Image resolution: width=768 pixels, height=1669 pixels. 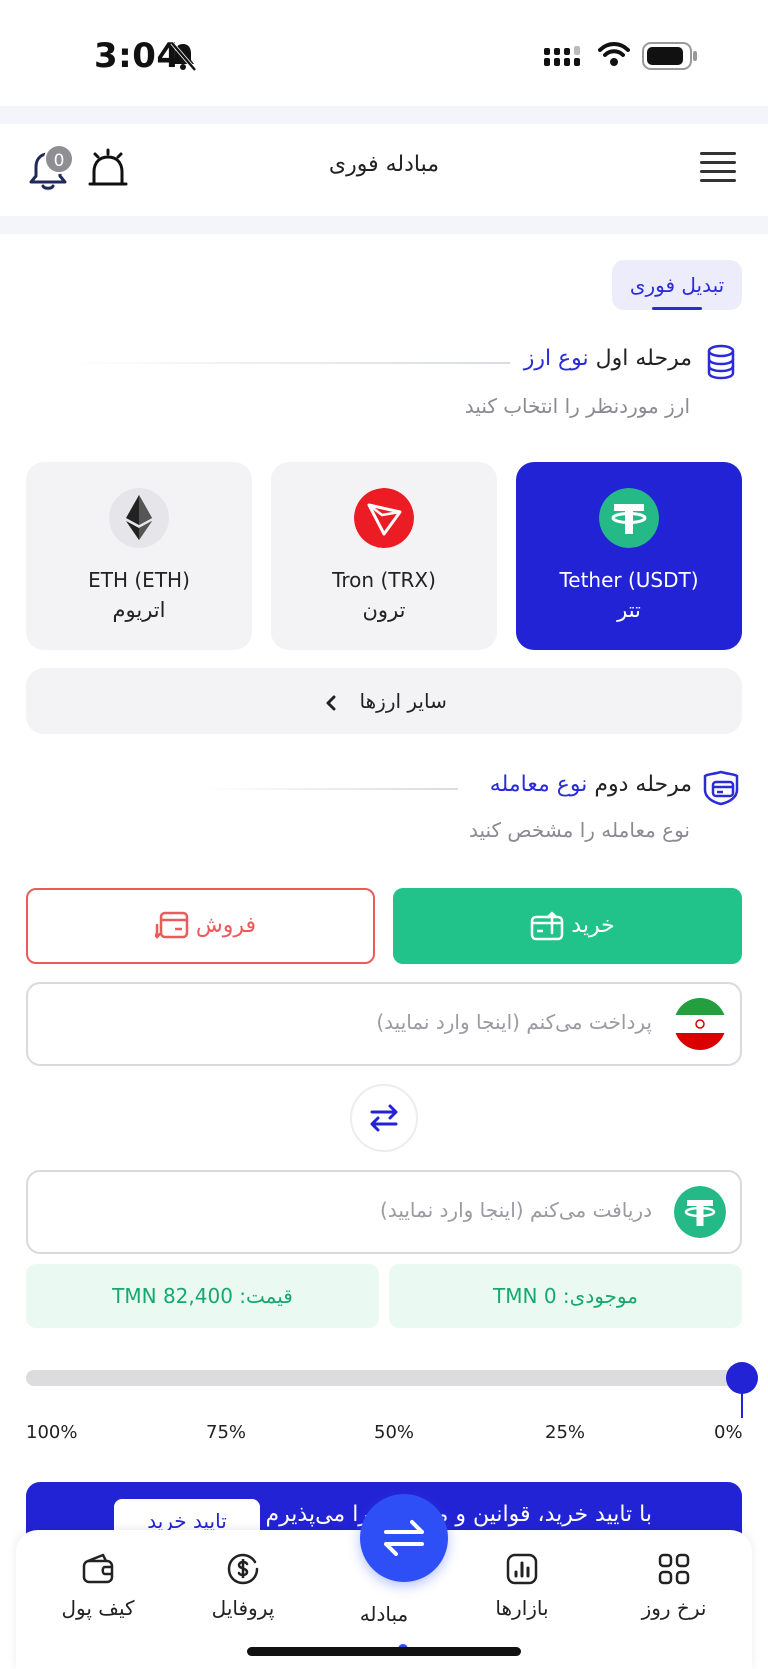 What do you see at coordinates (394, 1432) in the screenshot?
I see `slider-label-50: 50%` at bounding box center [394, 1432].